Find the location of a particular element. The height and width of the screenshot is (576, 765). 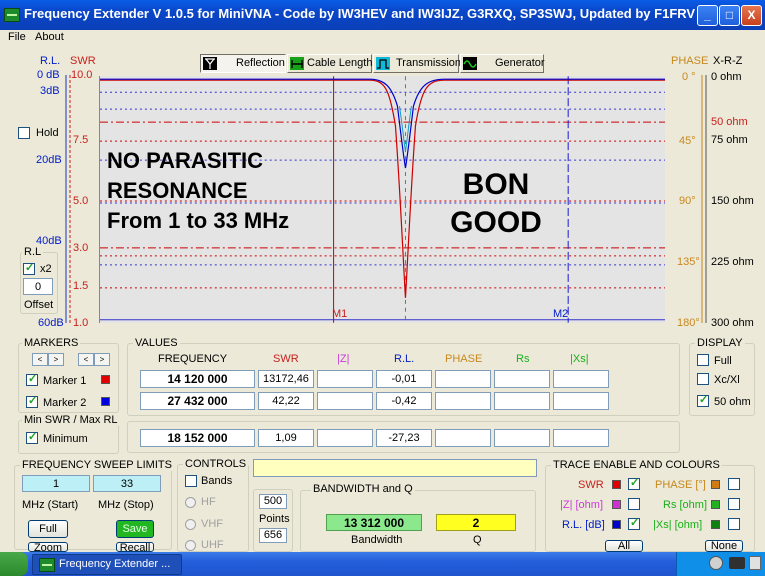

uhf-radio is located at coordinates (190, 545).